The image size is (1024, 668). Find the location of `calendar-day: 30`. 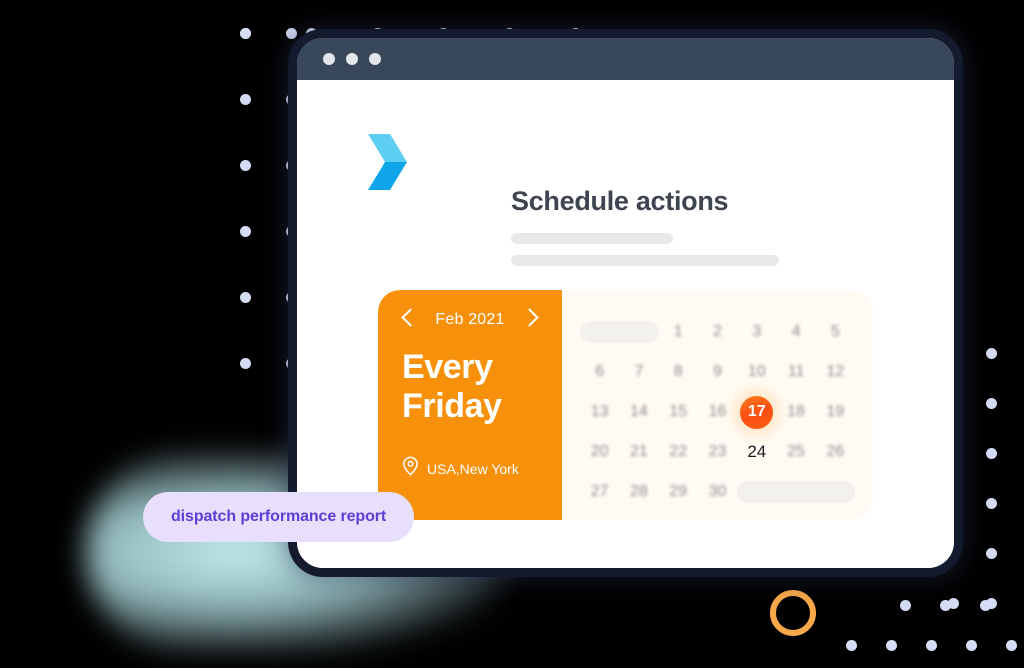

calendar-day: 30 is located at coordinates (718, 492).